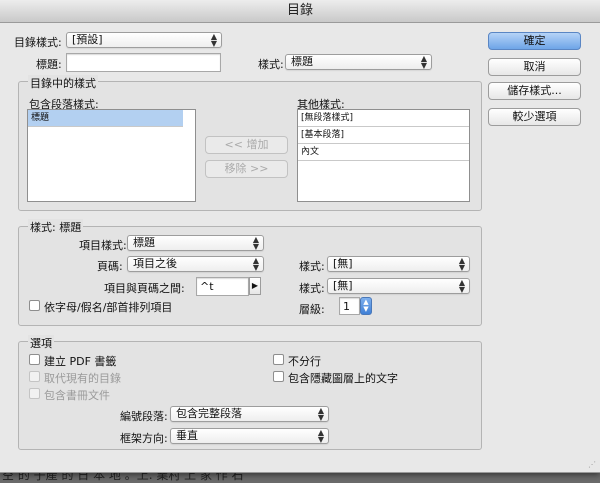 The height and width of the screenshot is (483, 600). Describe the element at coordinates (383, 118) in the screenshot. I see `list-item: [無段落樣式]` at that location.